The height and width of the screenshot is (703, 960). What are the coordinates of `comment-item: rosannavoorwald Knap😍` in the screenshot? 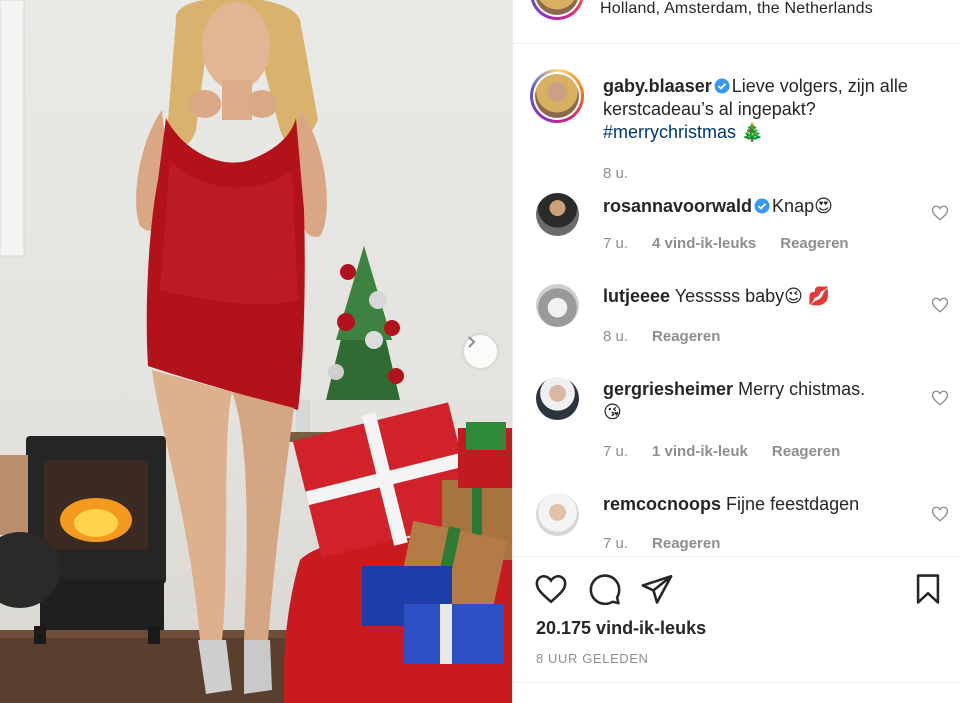 It's located at (763, 206).